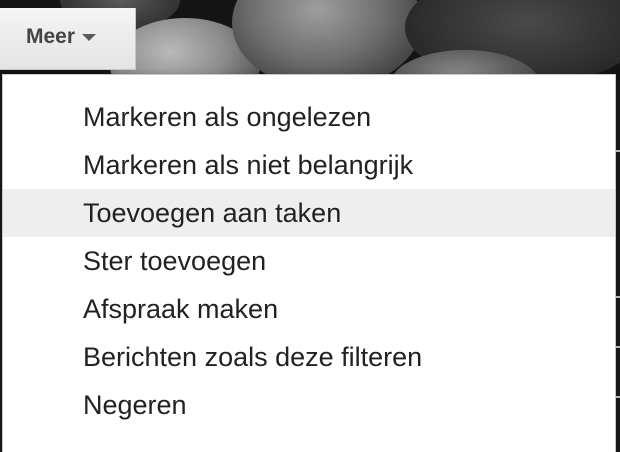 The width and height of the screenshot is (620, 452). I want to click on chevron-down-icon, so click(89, 37).